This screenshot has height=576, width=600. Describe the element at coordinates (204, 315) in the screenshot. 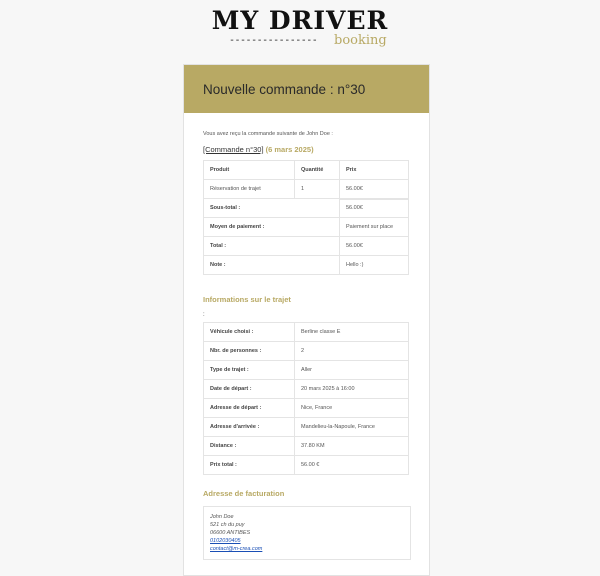

I see `trip-colon: :` at that location.